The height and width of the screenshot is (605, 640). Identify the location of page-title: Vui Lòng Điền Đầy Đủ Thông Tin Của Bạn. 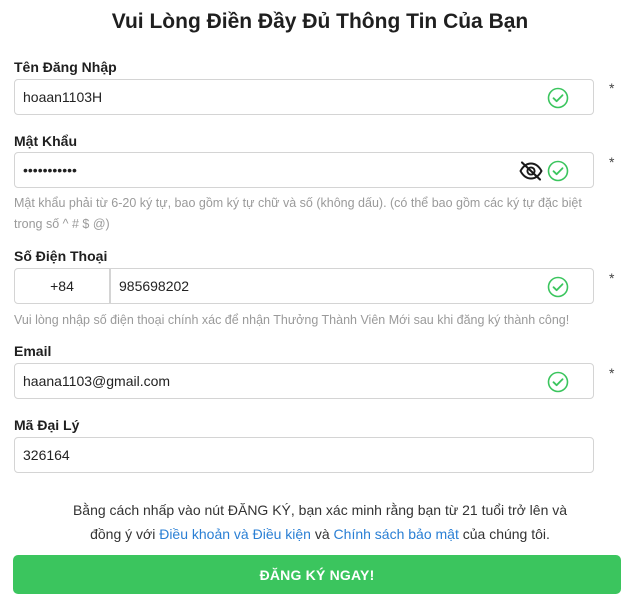
(320, 21).